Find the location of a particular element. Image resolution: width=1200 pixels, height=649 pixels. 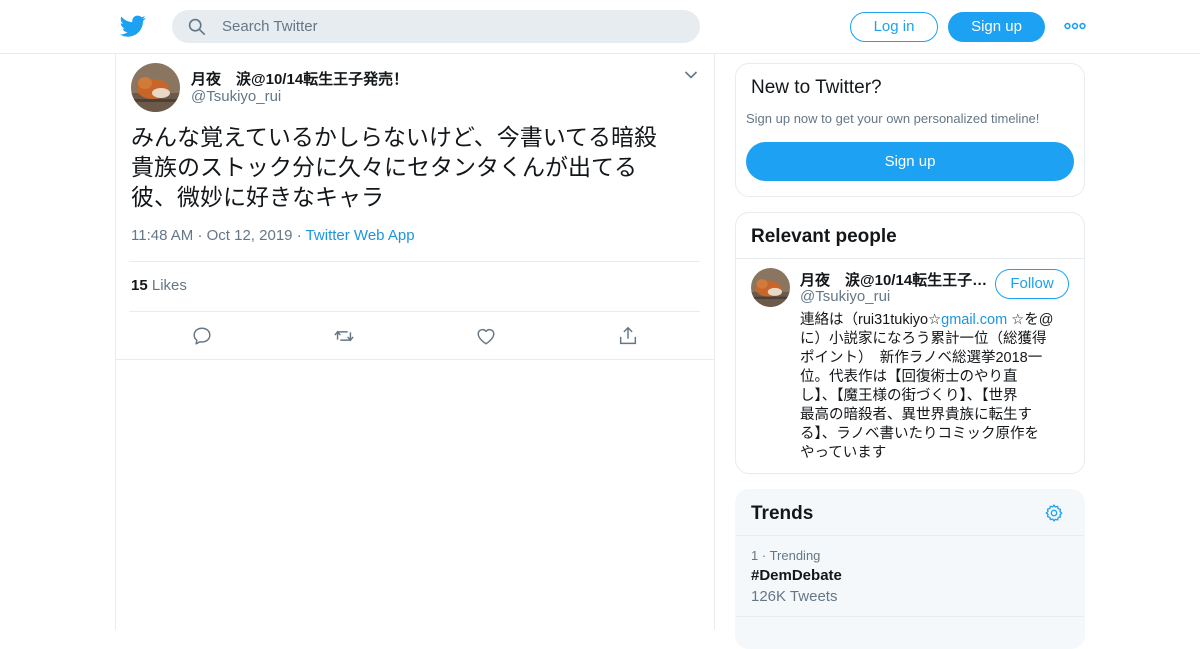

trend-meta: 1 · Trending is located at coordinates (785, 555).